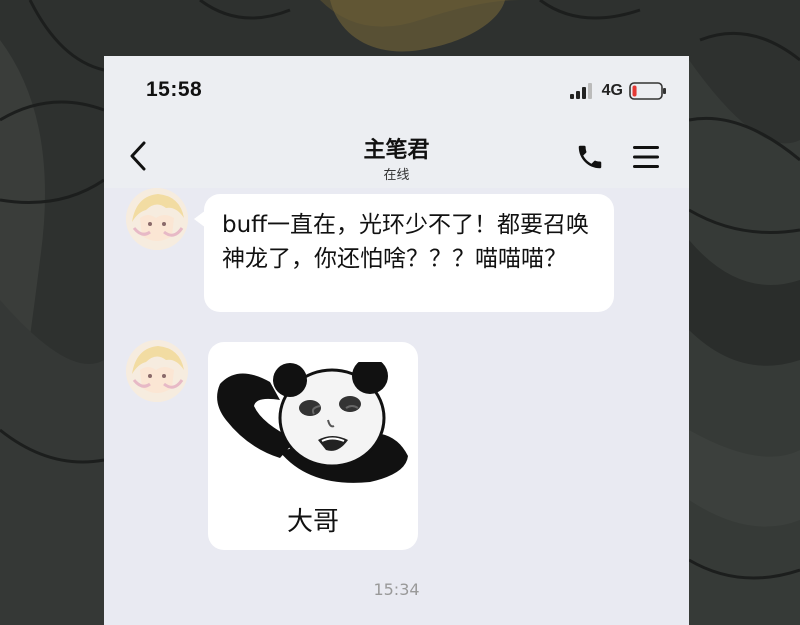  What do you see at coordinates (396, 157) in the screenshot?
I see `chat-header: 主笔君 在线` at bounding box center [396, 157].